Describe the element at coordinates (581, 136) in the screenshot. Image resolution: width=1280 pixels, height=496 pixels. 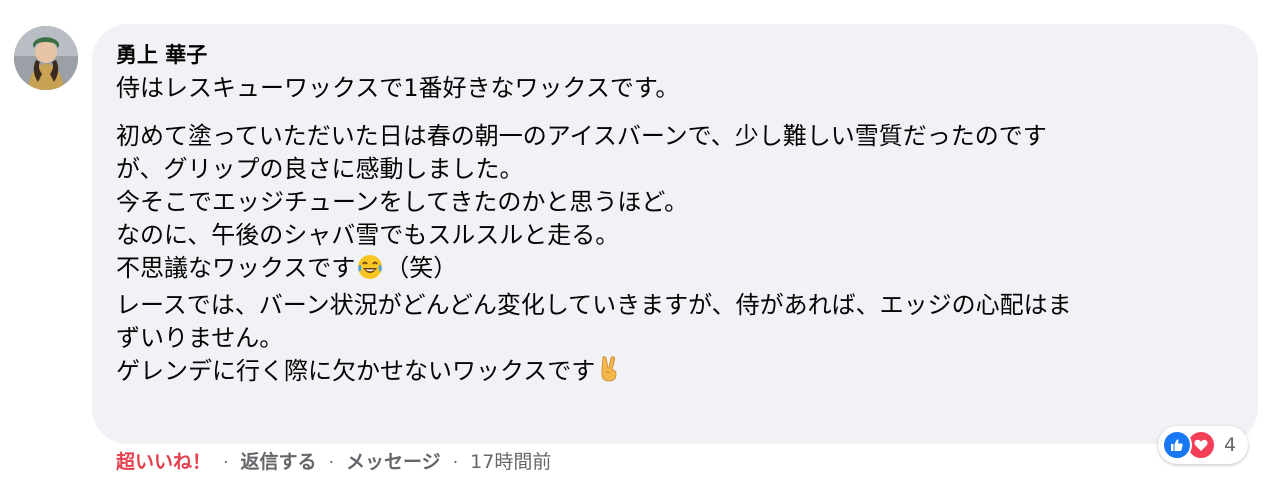
I see `comment-line: 初めて塗っていただいた日は春の朝一のアイスバーンで、少し難しい雪質だったのです` at that location.